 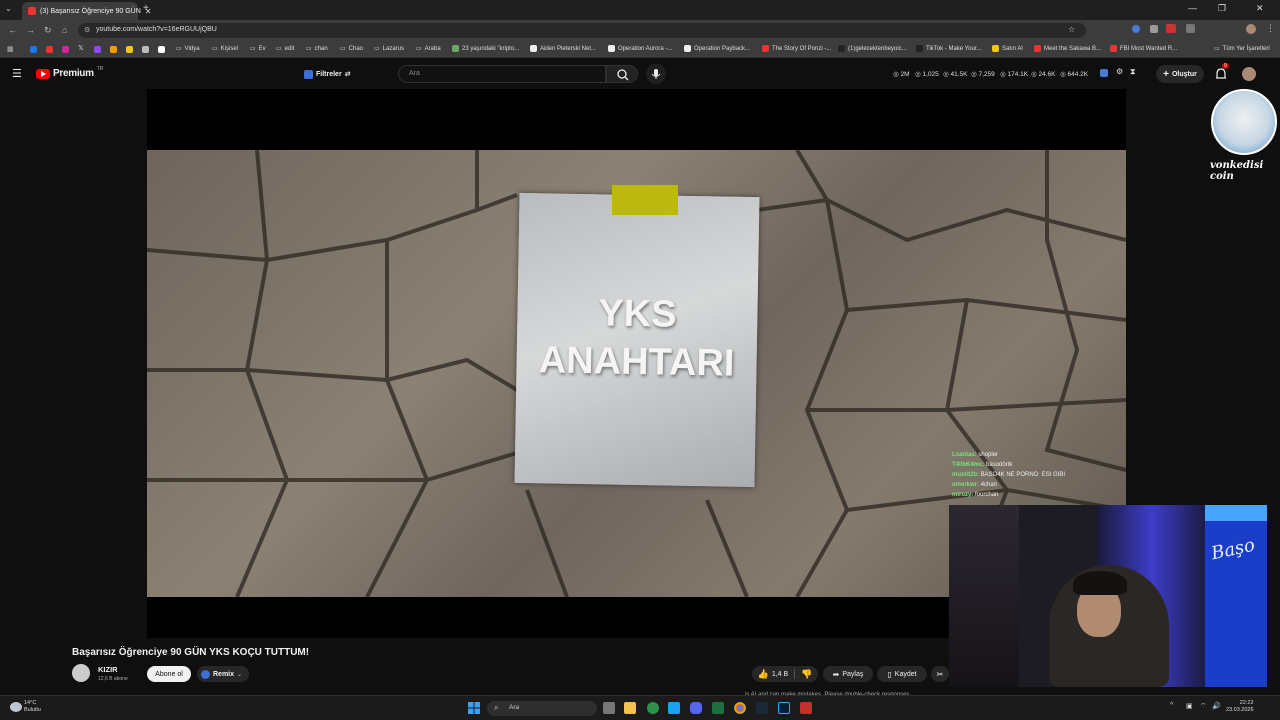 I want to click on notification-count-badge: 9, so click(x=1225, y=66).